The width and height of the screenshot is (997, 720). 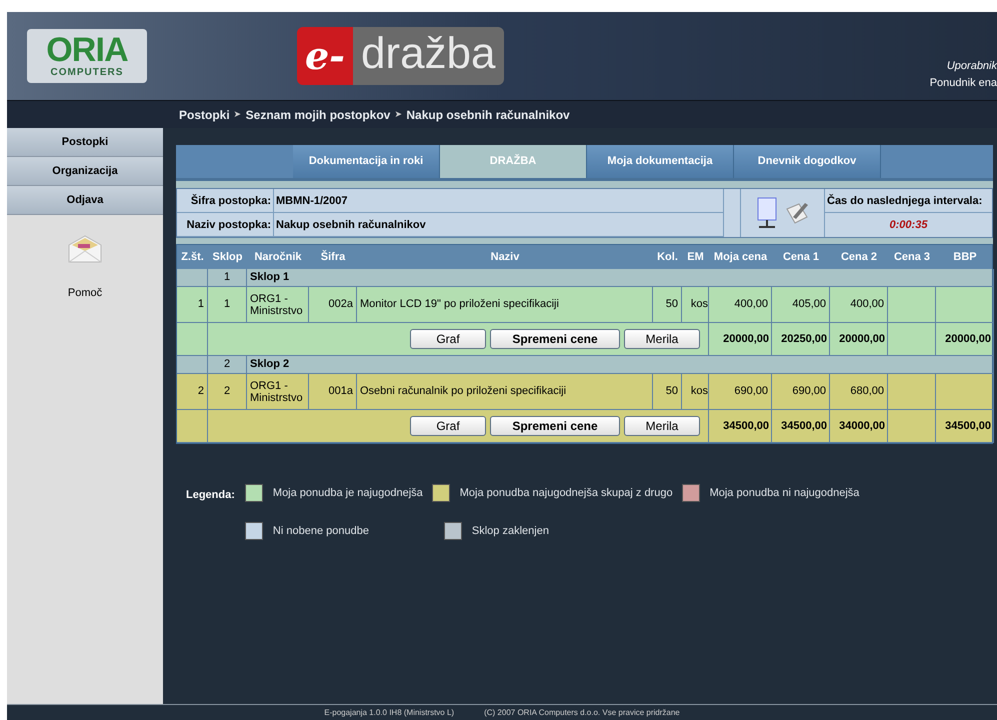 What do you see at coordinates (965, 257) in the screenshot?
I see `column-header: BBP` at bounding box center [965, 257].